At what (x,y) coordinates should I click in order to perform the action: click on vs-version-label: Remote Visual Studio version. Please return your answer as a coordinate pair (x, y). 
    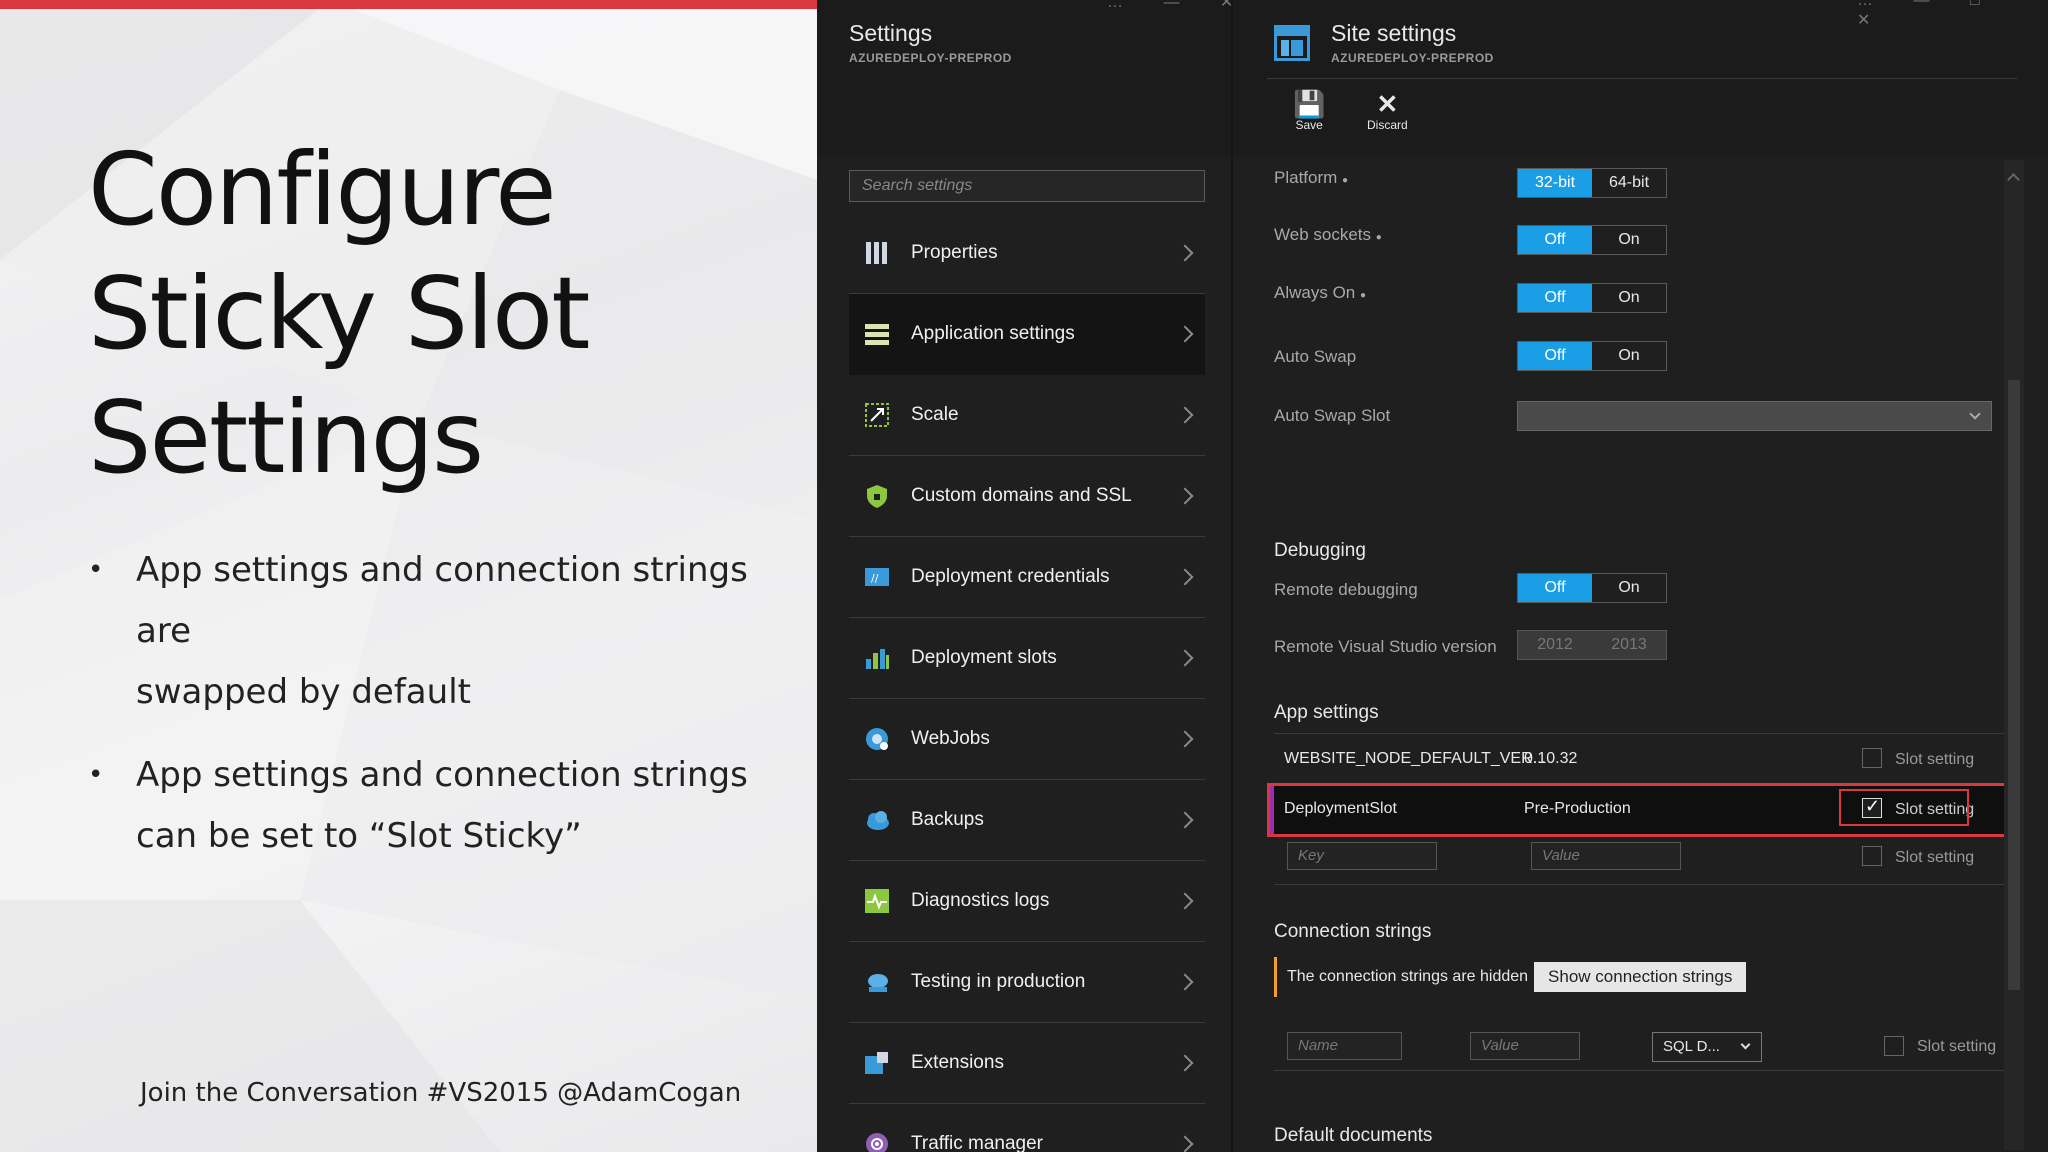
    Looking at the image, I should click on (1385, 646).